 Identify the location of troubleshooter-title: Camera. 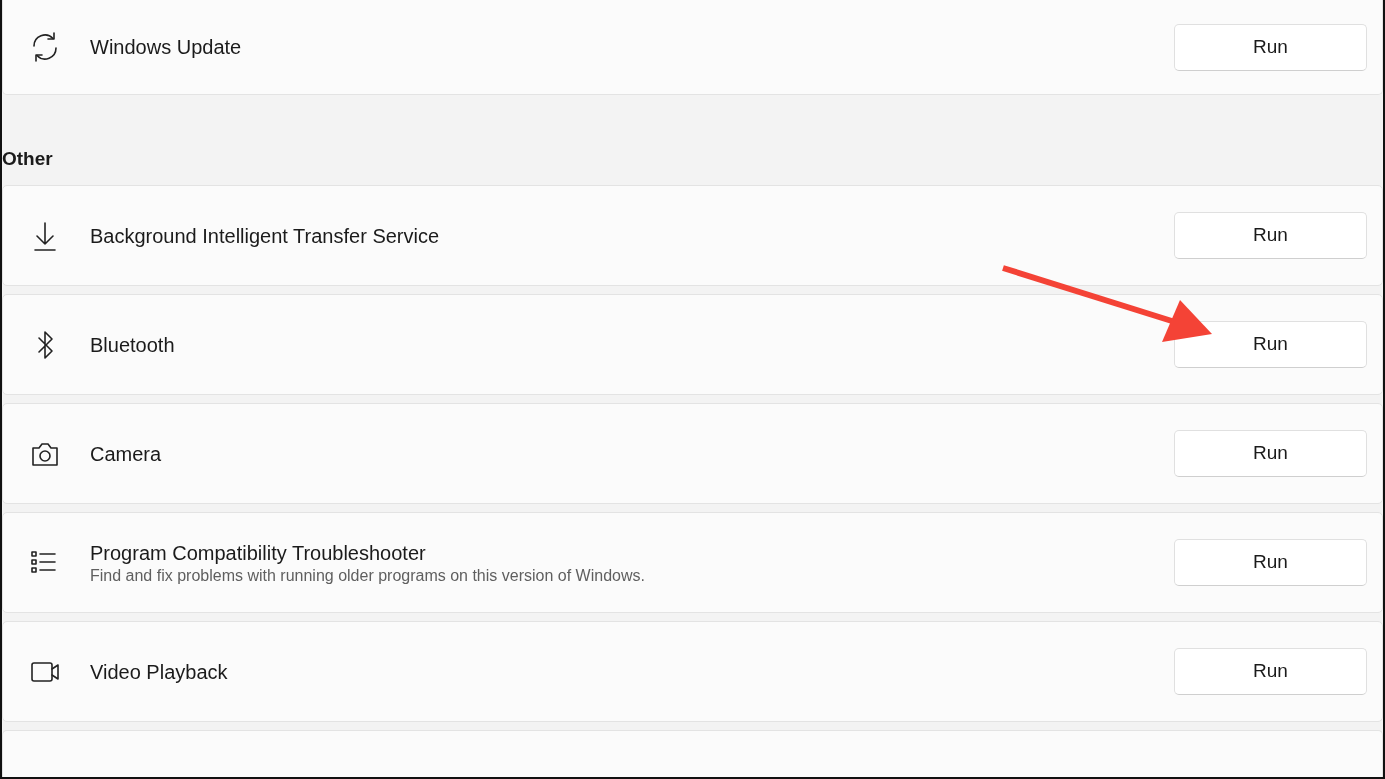
(126, 454).